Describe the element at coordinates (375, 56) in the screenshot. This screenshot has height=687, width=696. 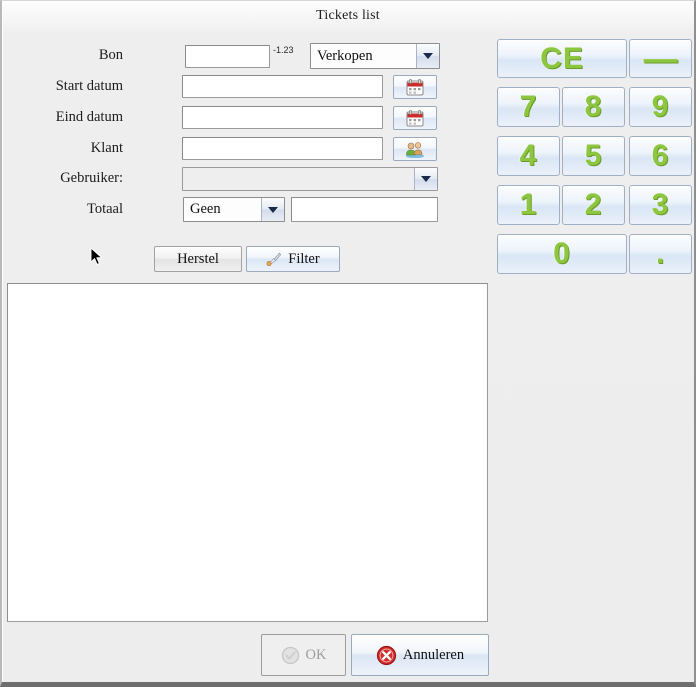
I see `ticket-type-combo: Verkopen` at that location.